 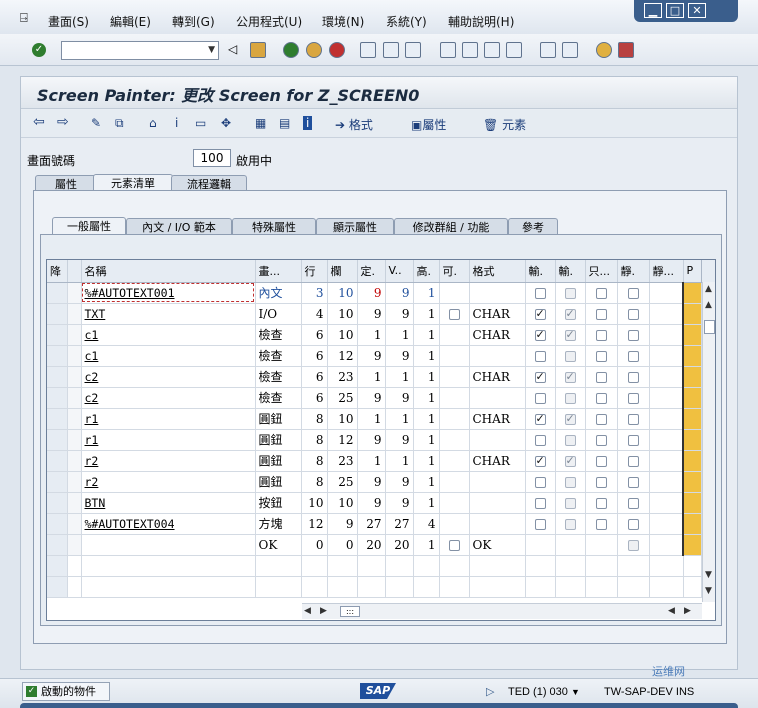 What do you see at coordinates (168, 524) in the screenshot?
I see `element-name: %#AUTOTEXT004` at bounding box center [168, 524].